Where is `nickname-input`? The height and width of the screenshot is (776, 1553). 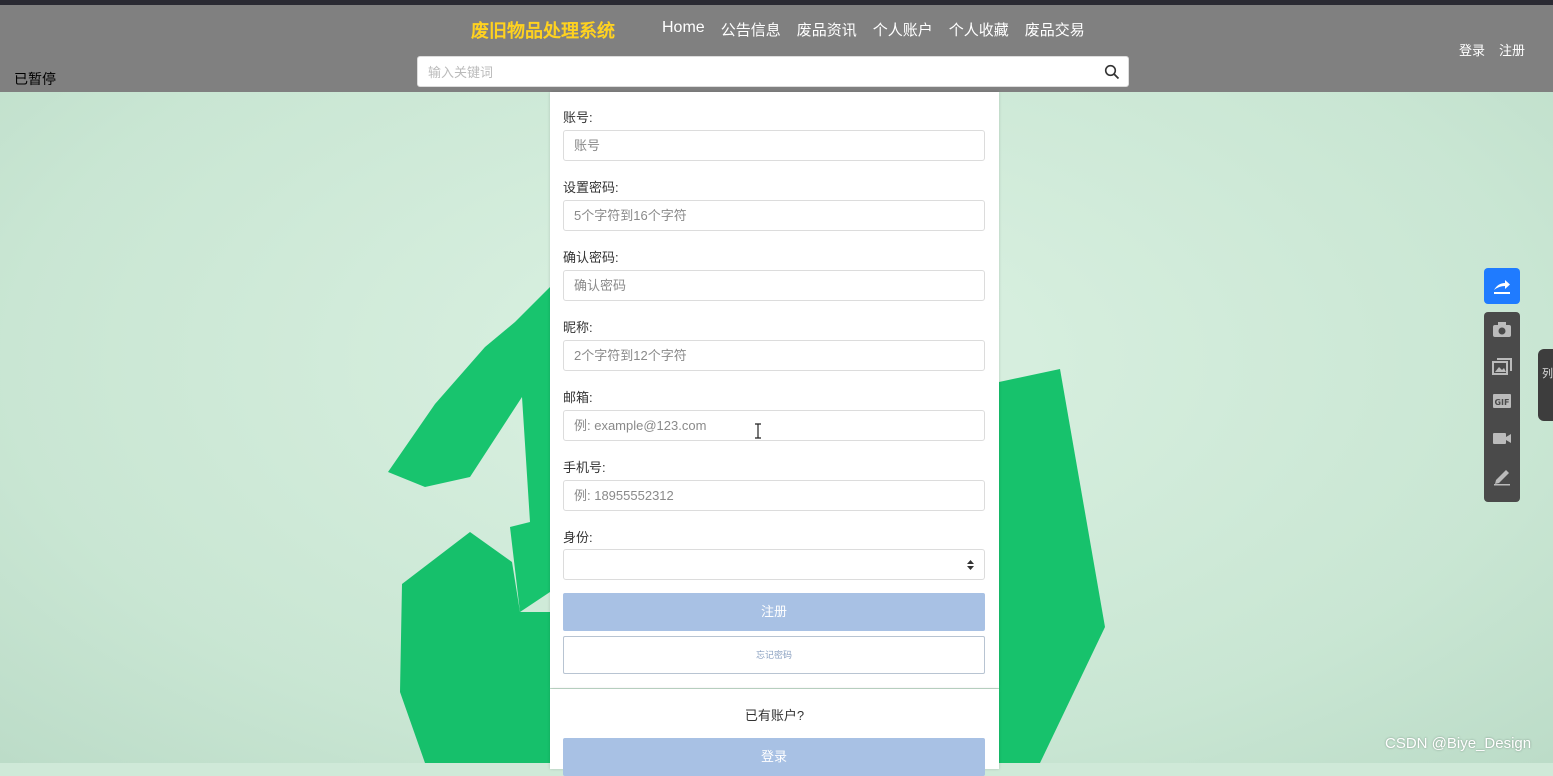 nickname-input is located at coordinates (774, 355).